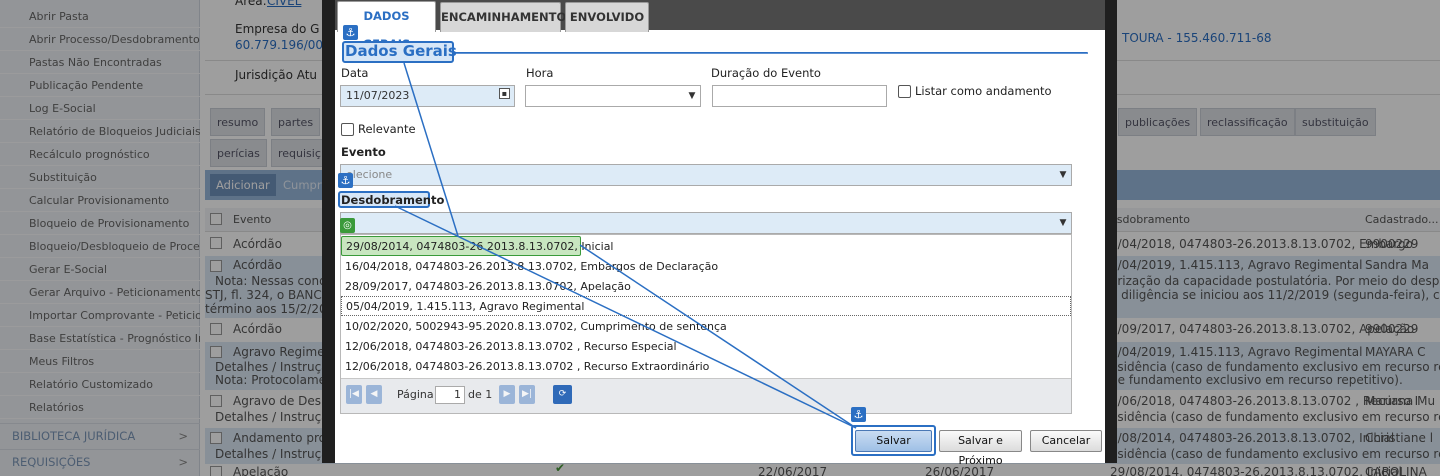 The image size is (1440, 476). Describe the element at coordinates (480, 394) in the screenshot. I see `pager-total: de 1` at that location.